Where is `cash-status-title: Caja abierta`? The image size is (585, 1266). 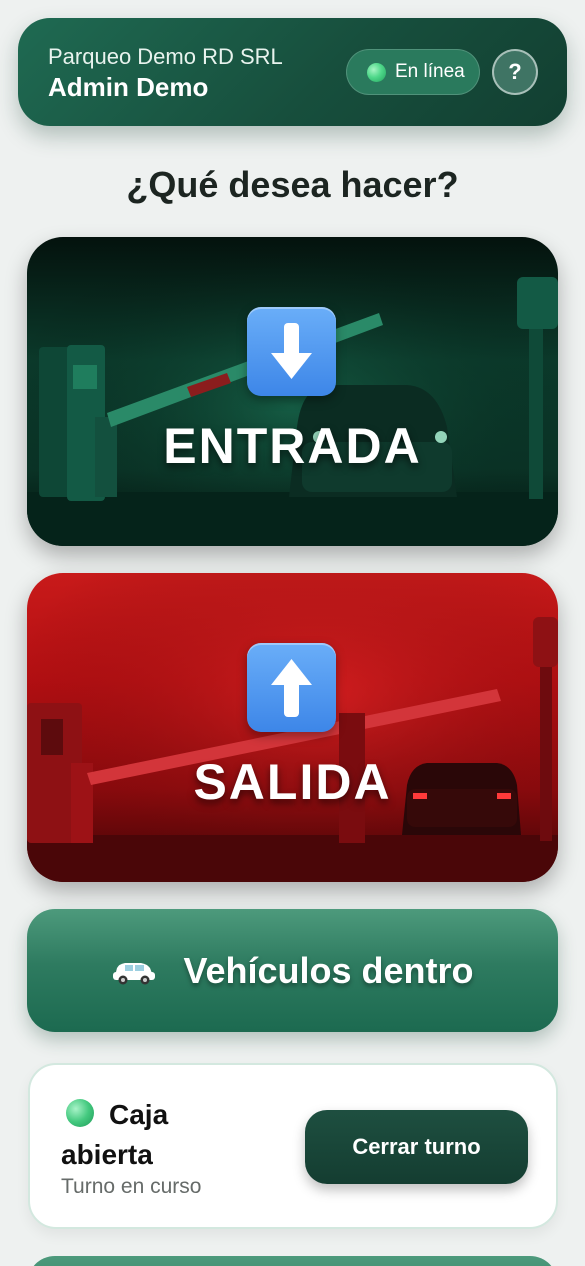 cash-status-title: Caja abierta is located at coordinates (115, 1134).